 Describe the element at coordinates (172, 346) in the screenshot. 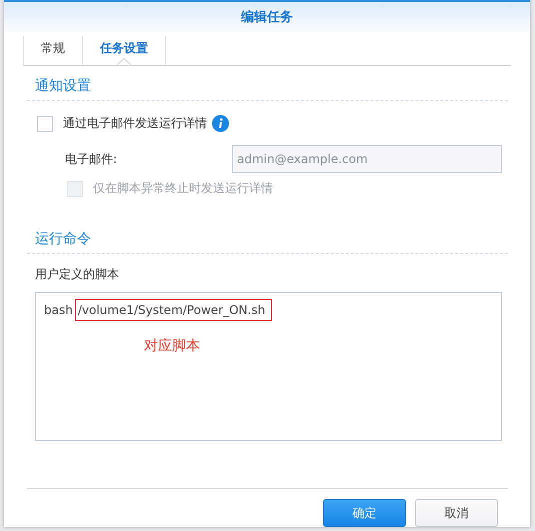

I see `annotation-note: 对应脚本` at that location.